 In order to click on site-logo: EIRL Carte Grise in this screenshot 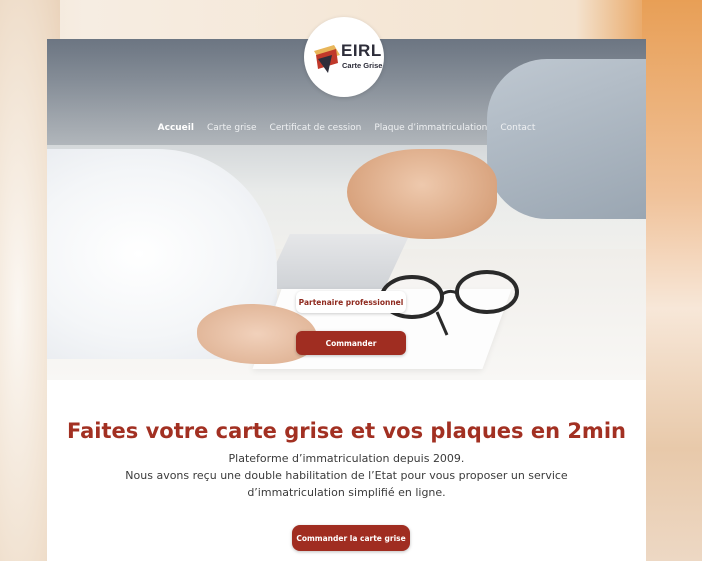, I will do `click(344, 57)`.